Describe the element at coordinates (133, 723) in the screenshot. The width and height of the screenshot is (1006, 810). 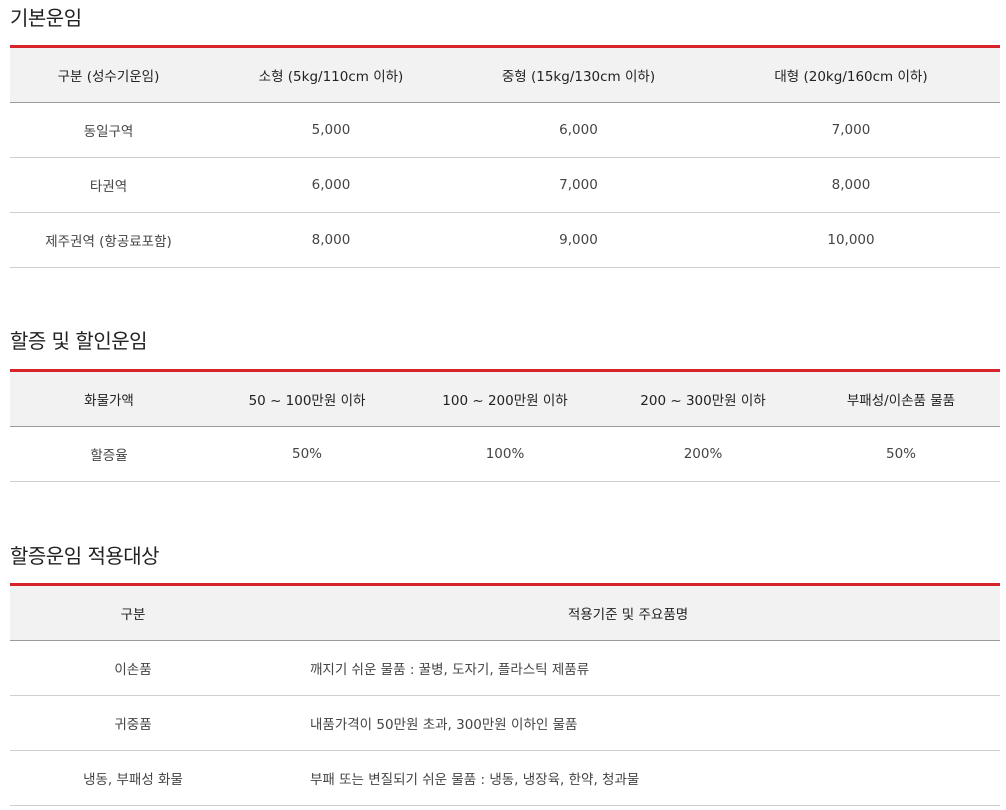
I see `row-label: 귀중품` at that location.